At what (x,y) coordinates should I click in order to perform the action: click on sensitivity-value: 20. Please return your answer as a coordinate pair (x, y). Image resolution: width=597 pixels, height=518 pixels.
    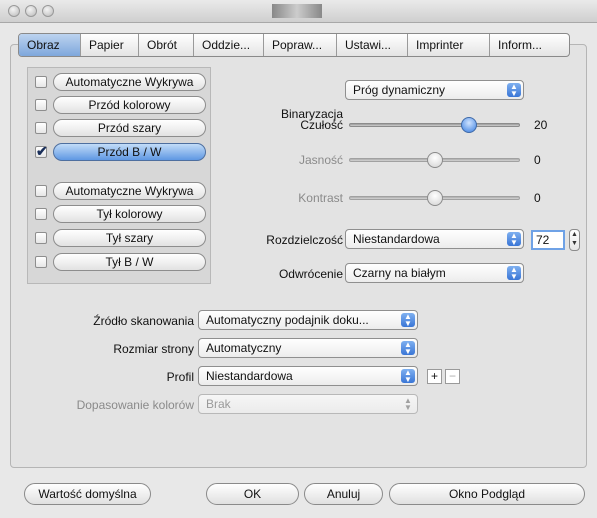
    Looking at the image, I should click on (541, 125).